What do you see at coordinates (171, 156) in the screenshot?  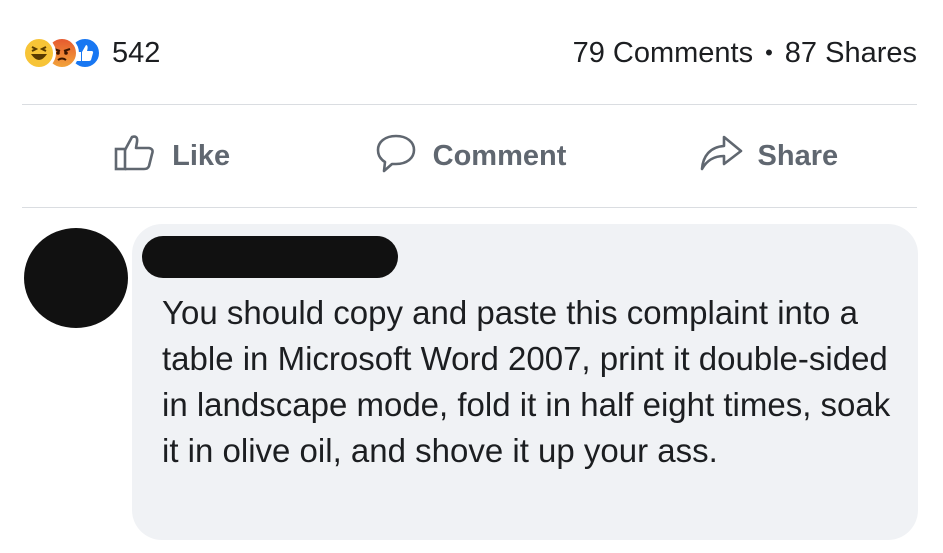 I see `like-button: Like` at bounding box center [171, 156].